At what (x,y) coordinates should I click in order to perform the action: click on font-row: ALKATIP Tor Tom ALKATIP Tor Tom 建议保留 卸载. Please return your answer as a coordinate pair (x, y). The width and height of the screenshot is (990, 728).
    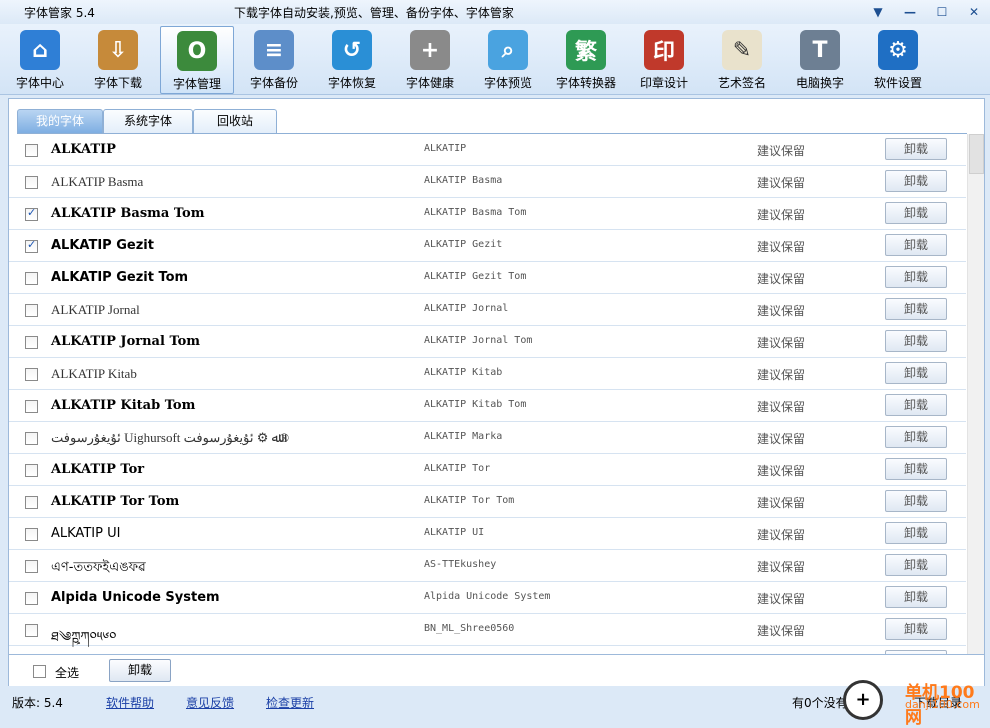
    Looking at the image, I should click on (487, 502).